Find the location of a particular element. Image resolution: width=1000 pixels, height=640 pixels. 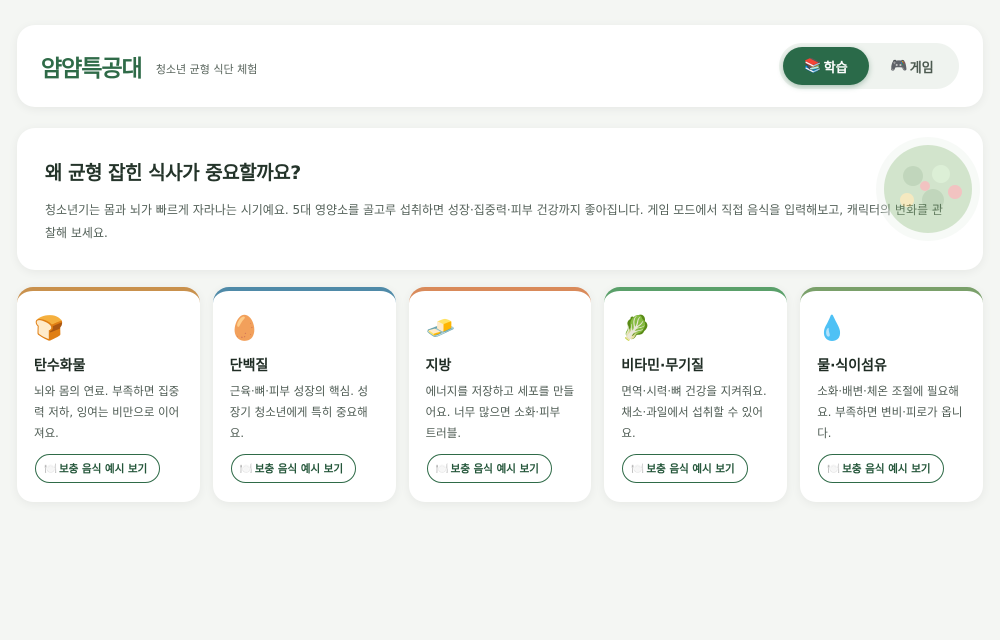

app-subtitle: 청소년 균형 식단 체험 is located at coordinates (206, 69).